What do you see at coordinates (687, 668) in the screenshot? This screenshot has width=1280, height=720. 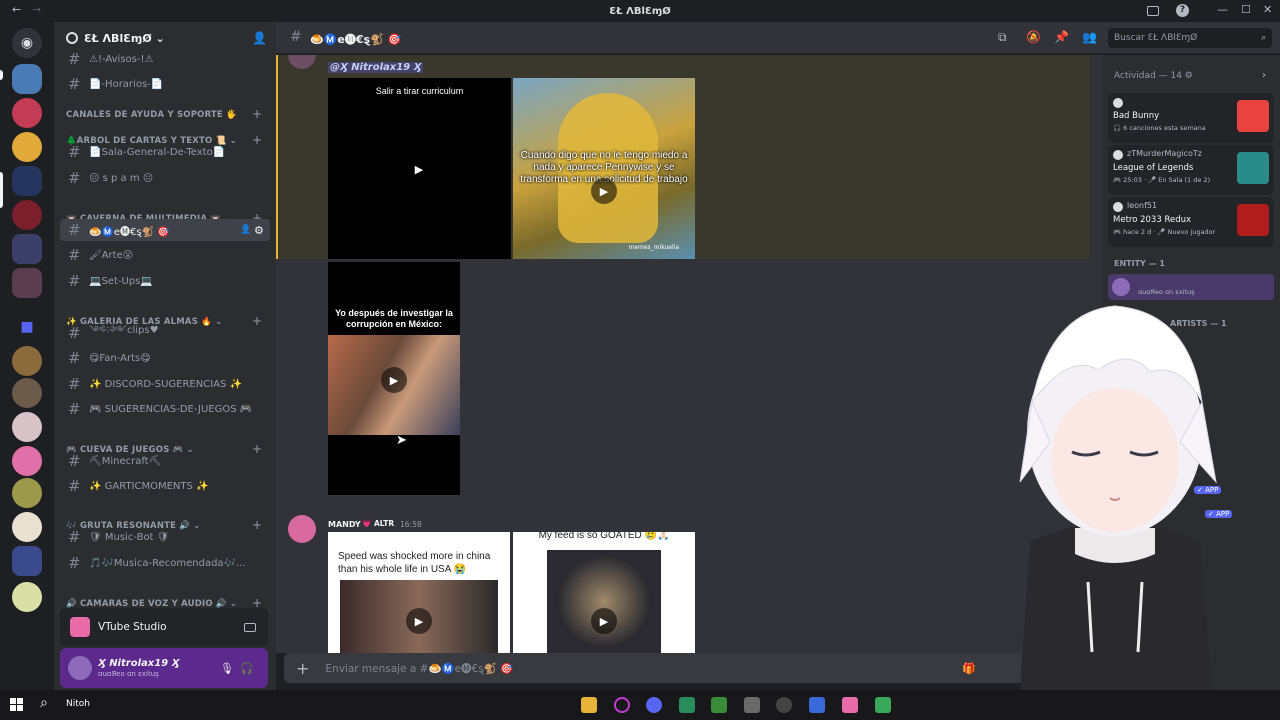 I see `message-composer: + Enviar mensaje a #🍮Ⓜ️e🅜€ȿ🐒 🎯 🎁` at bounding box center [687, 668].